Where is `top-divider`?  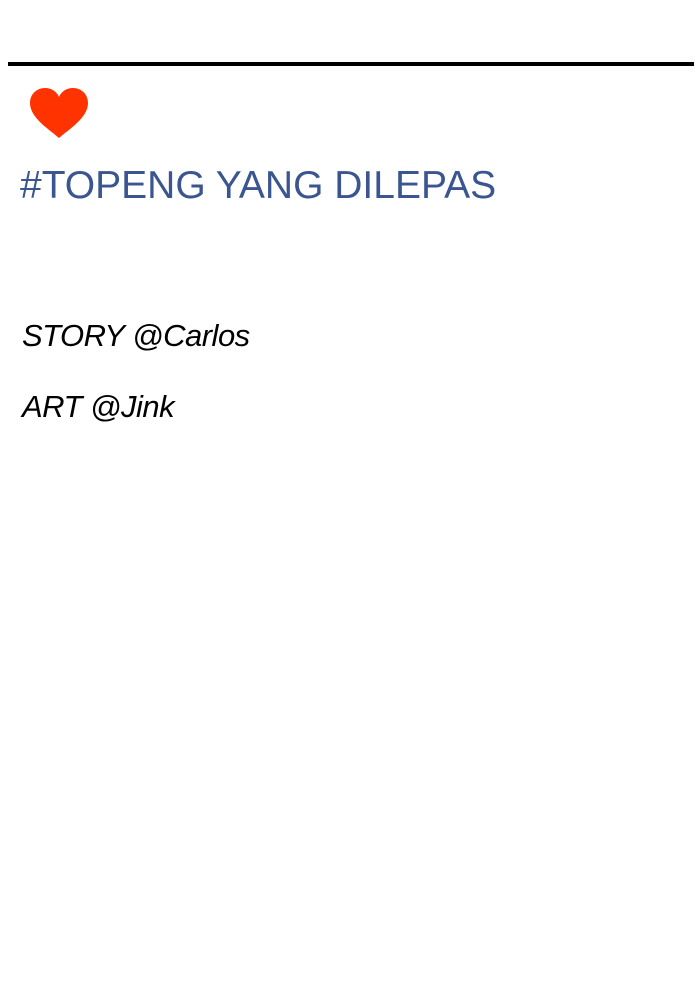
top-divider is located at coordinates (351, 64).